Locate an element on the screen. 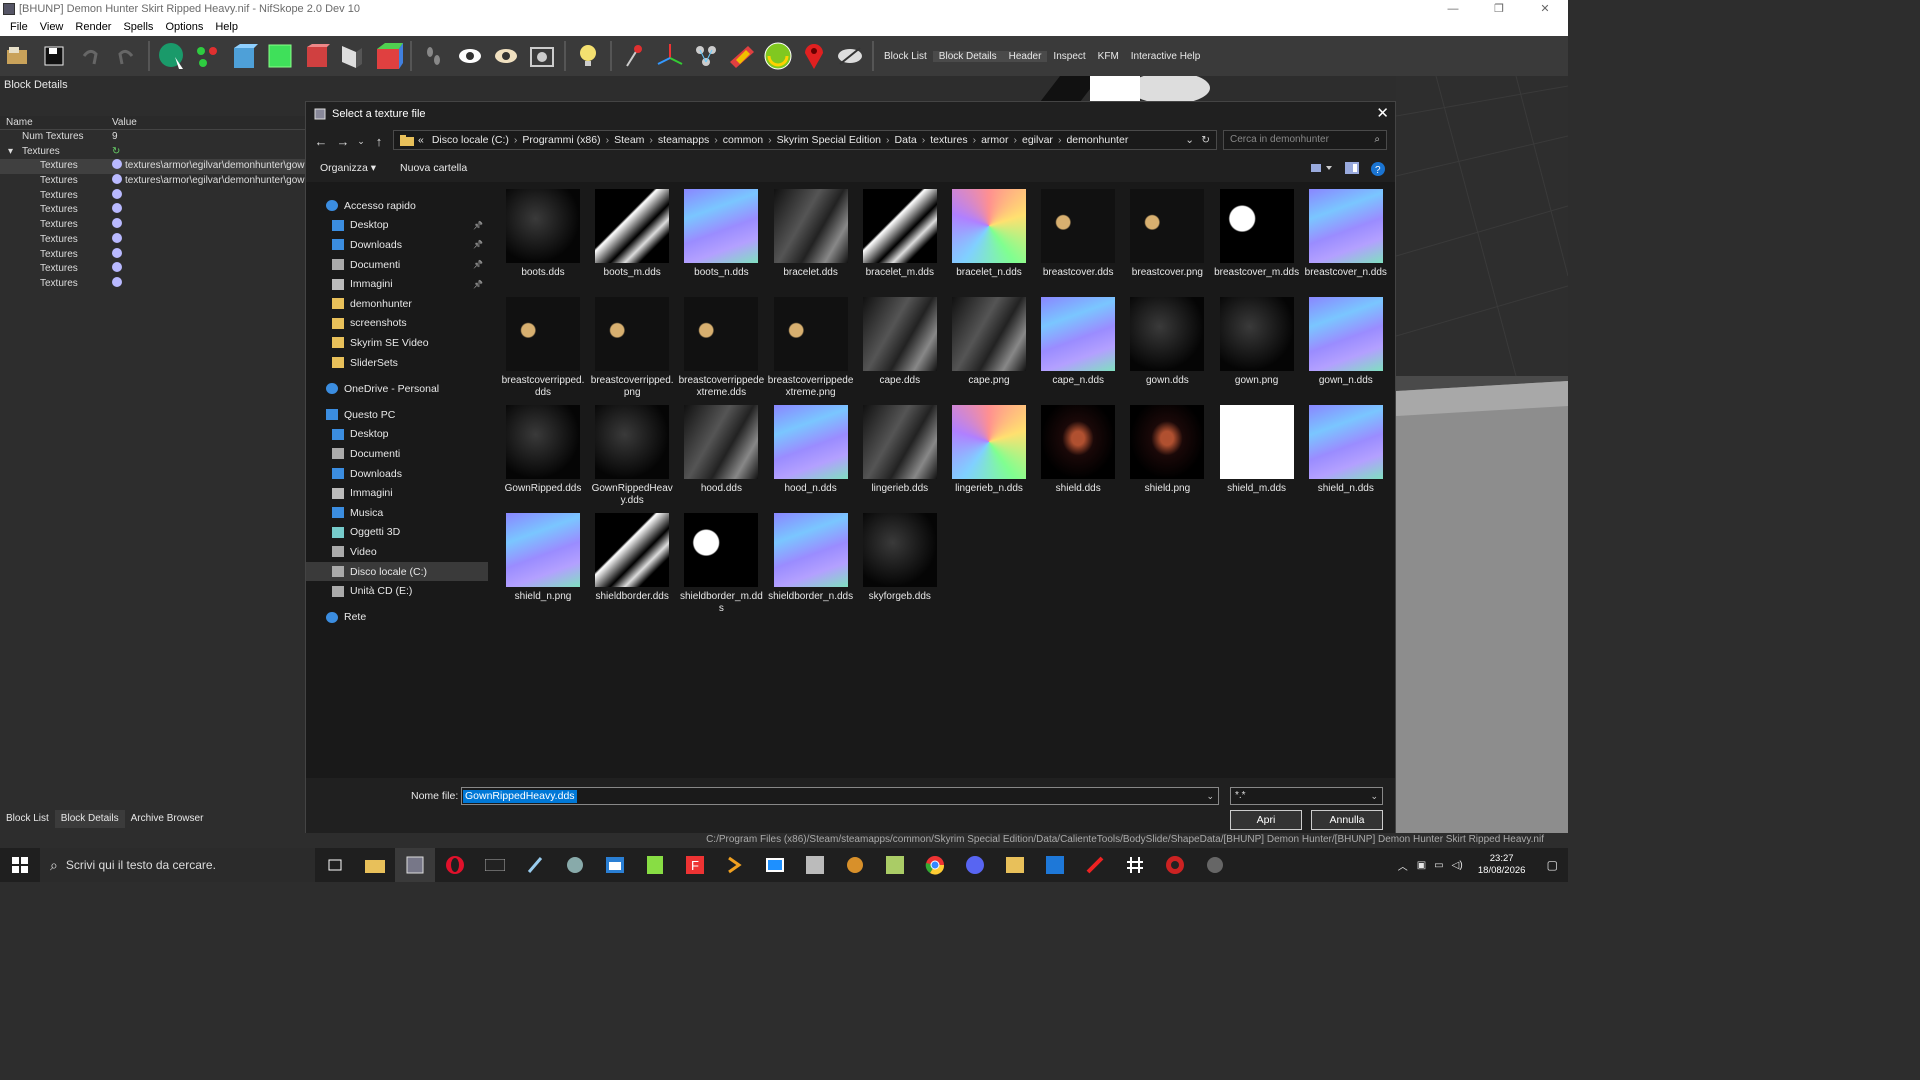 This screenshot has width=1920, height=1080. task-view-button is located at coordinates (335, 865).